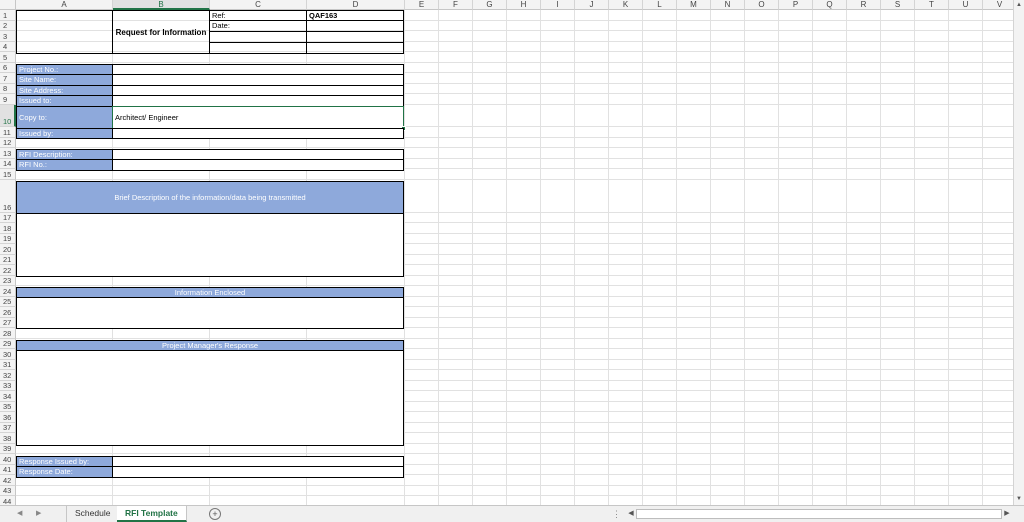 This screenshot has width=1024, height=522. What do you see at coordinates (1019, 5) in the screenshot?
I see `scroll-up-icon: ▲` at bounding box center [1019, 5].